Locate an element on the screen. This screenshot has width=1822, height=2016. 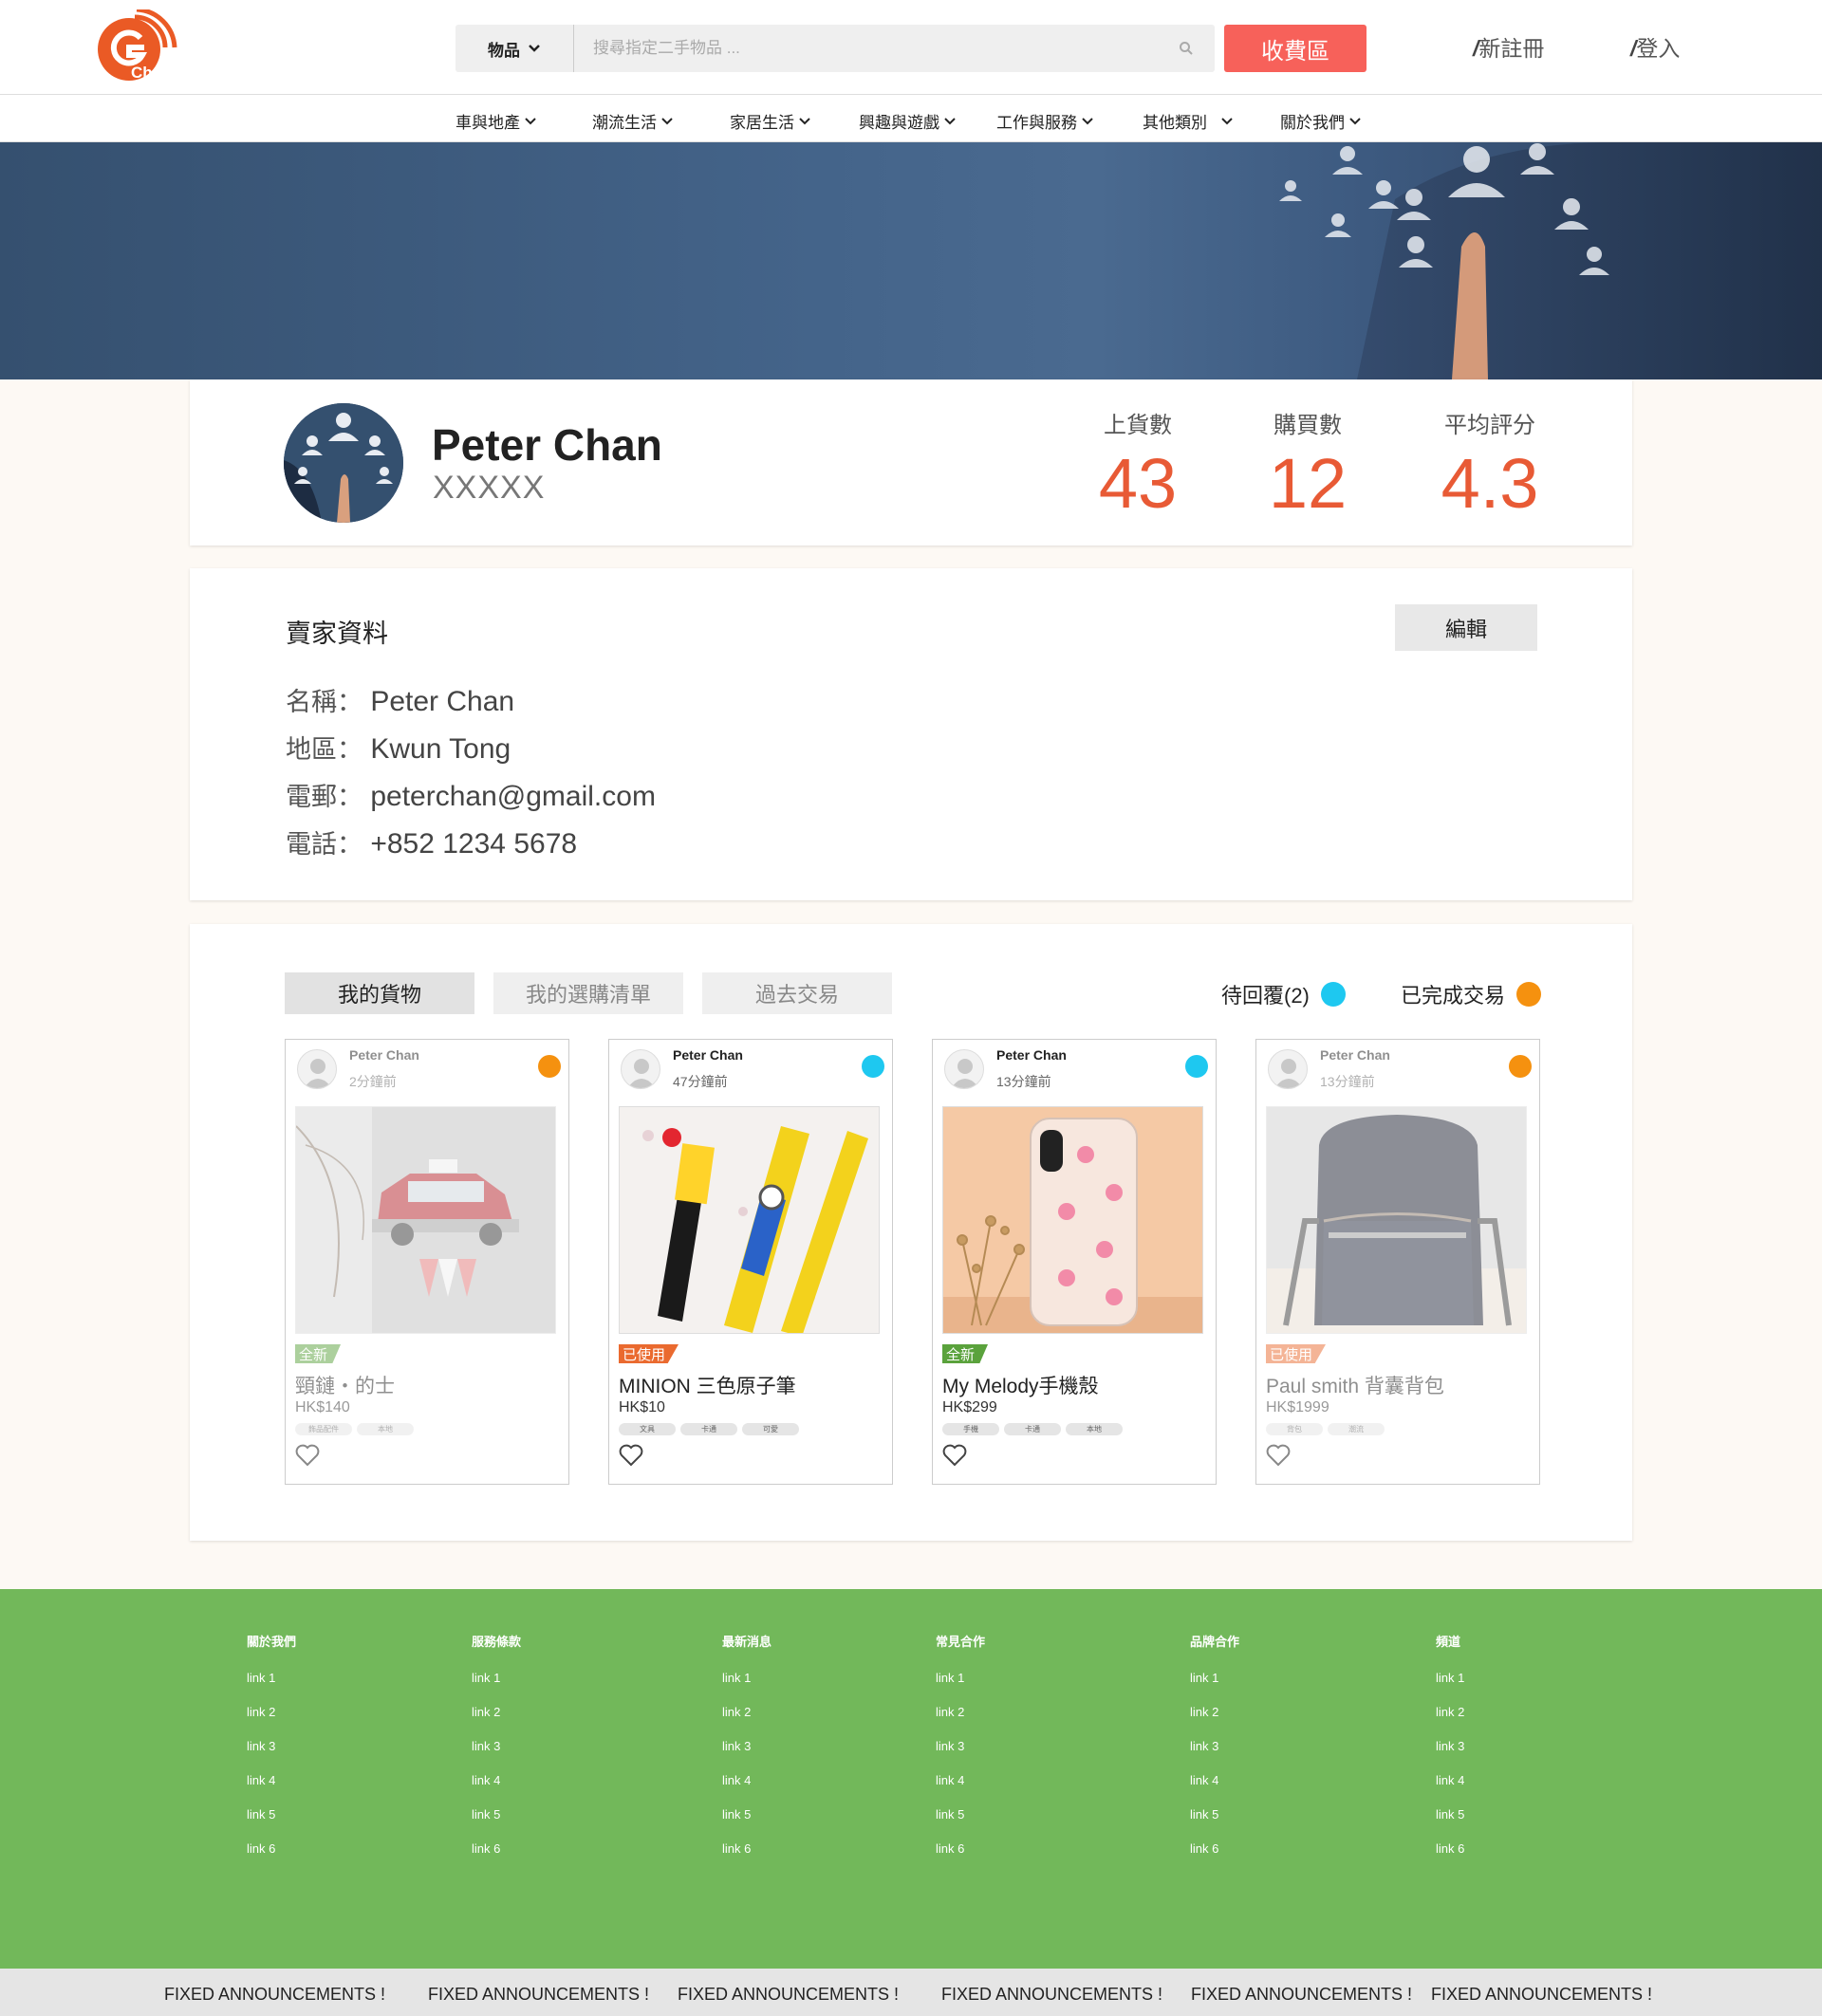
seller-info-title: 賣家資料 is located at coordinates (337, 634).